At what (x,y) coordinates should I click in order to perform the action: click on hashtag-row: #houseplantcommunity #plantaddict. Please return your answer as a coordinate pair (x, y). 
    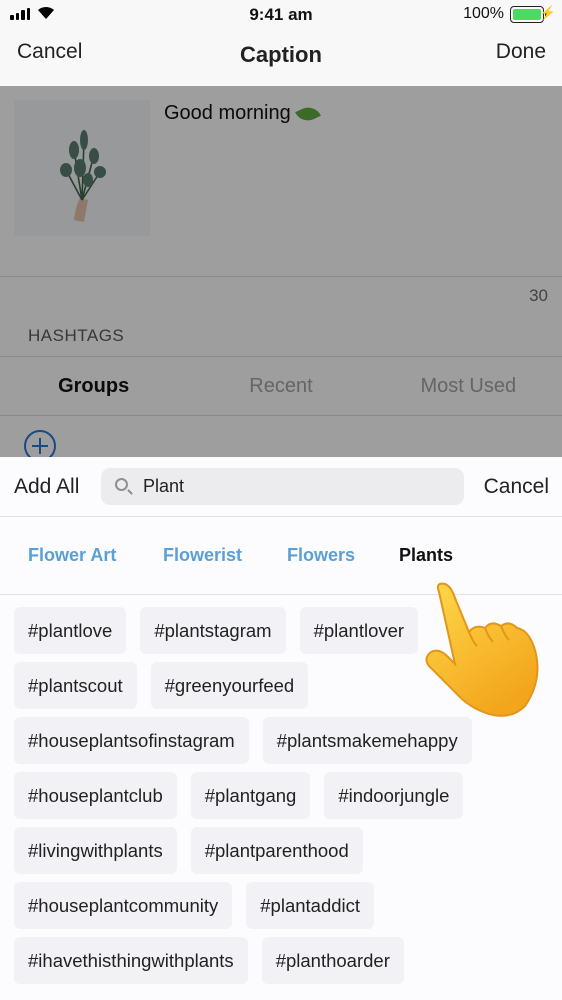
    Looking at the image, I should click on (284, 905).